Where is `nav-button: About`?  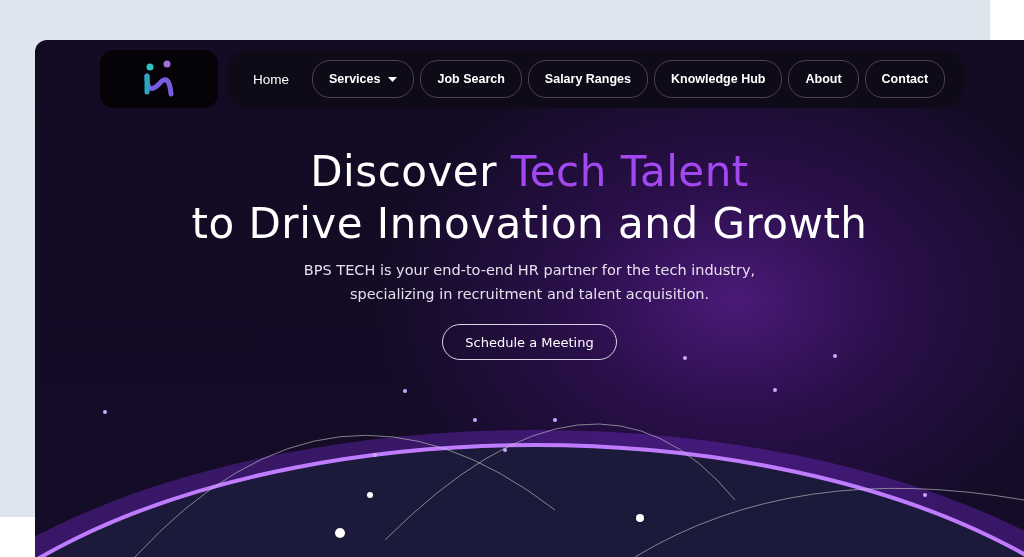
nav-button: About is located at coordinates (823, 79).